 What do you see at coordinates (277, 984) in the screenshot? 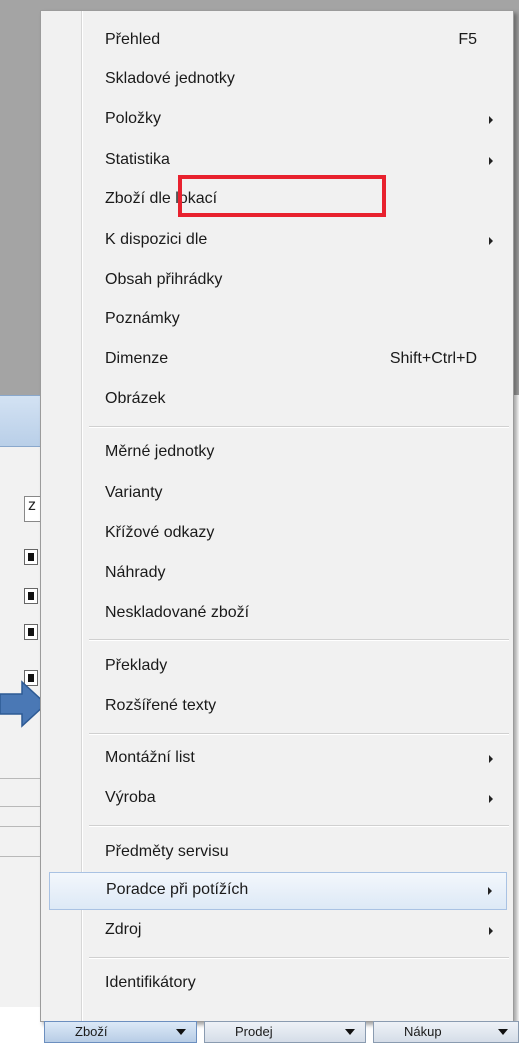
I see `menu-item-identifikatory: Identifikátory` at bounding box center [277, 984].